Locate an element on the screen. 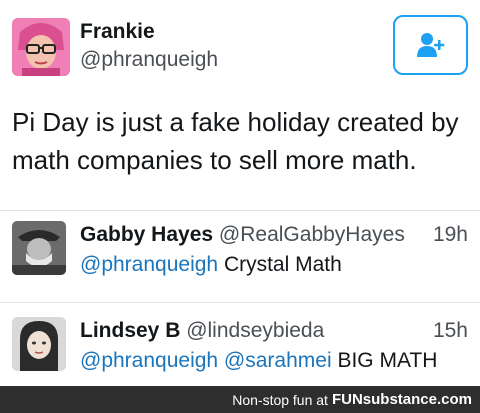 The height and width of the screenshot is (413, 480). watermark-footer: Non-stop fun at FUNsubstance.com is located at coordinates (240, 399).